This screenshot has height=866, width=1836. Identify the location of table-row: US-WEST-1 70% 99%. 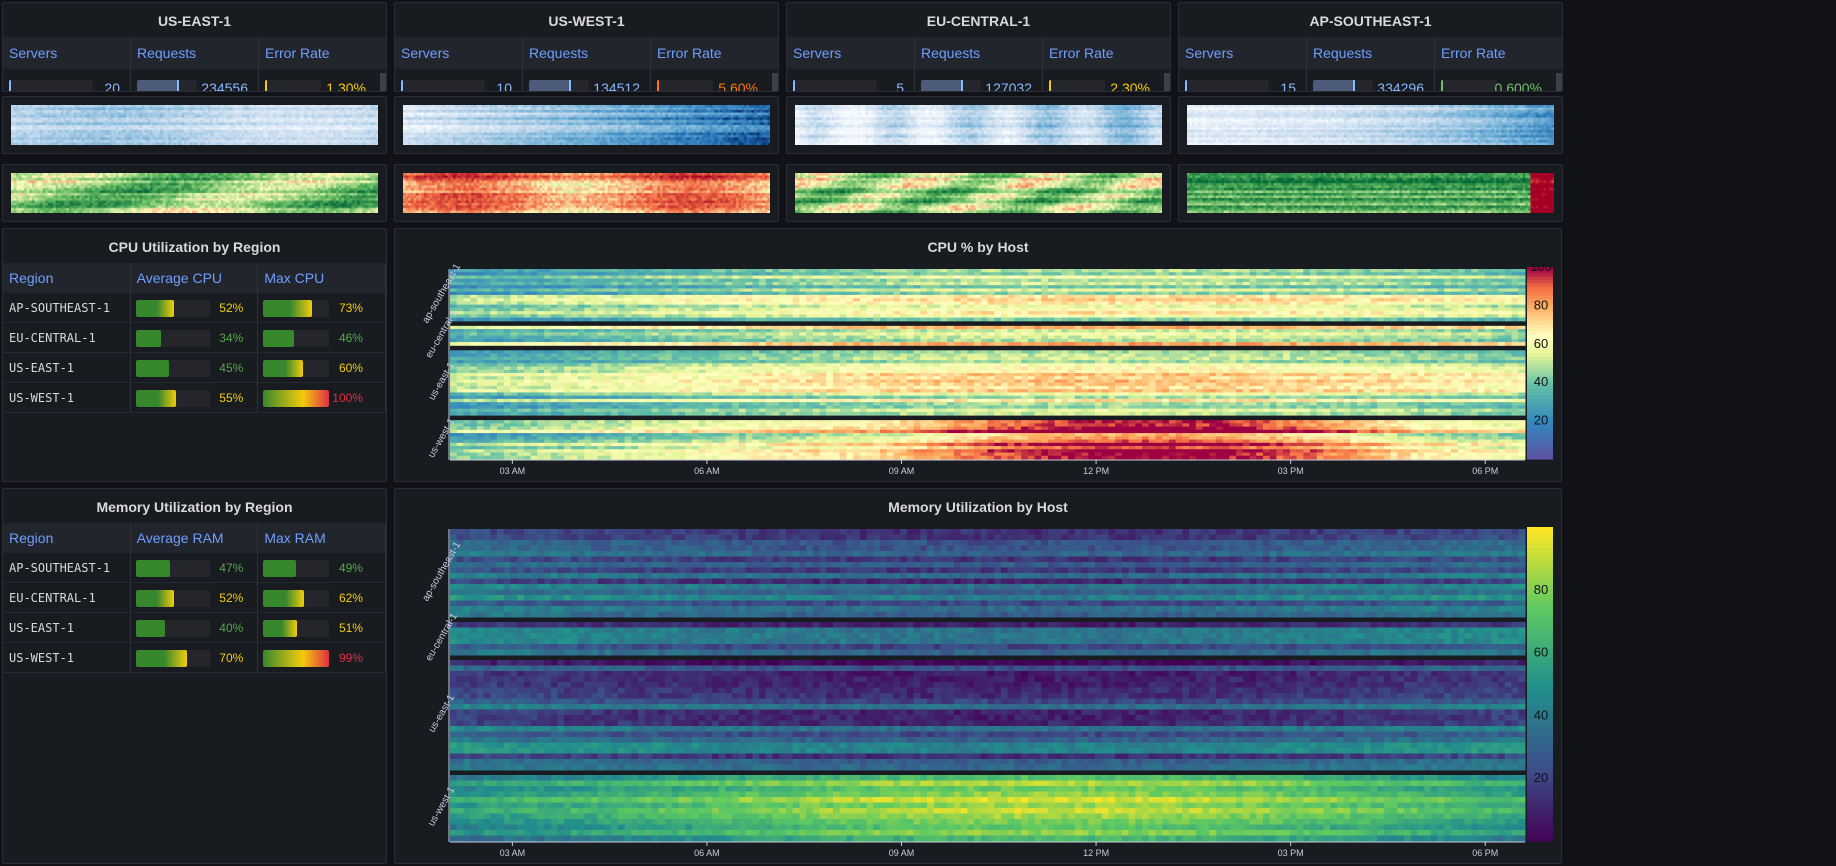
(194, 658).